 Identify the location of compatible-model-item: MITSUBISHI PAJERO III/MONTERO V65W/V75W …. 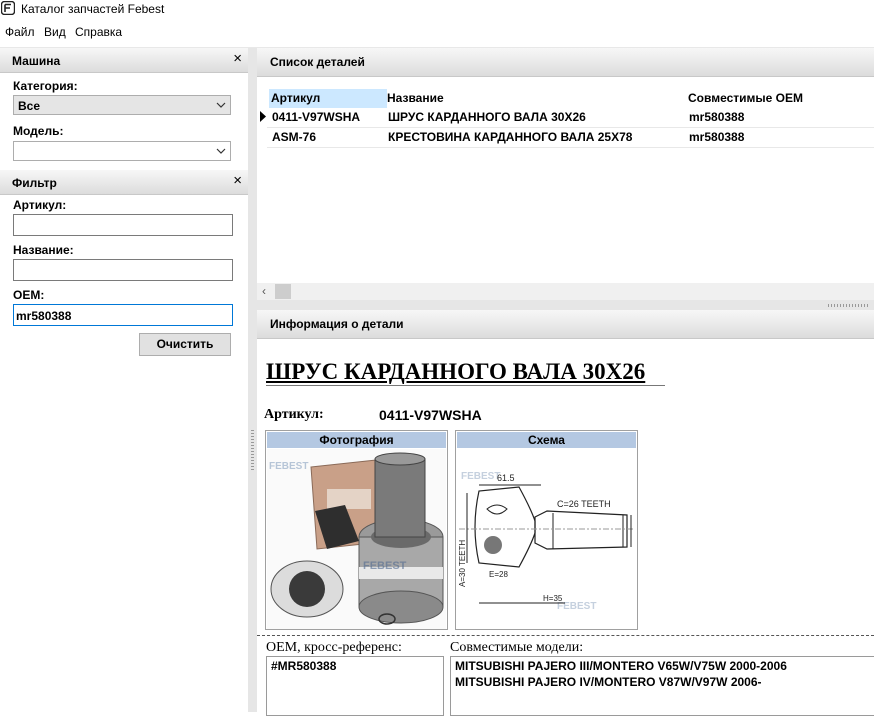
(621, 666).